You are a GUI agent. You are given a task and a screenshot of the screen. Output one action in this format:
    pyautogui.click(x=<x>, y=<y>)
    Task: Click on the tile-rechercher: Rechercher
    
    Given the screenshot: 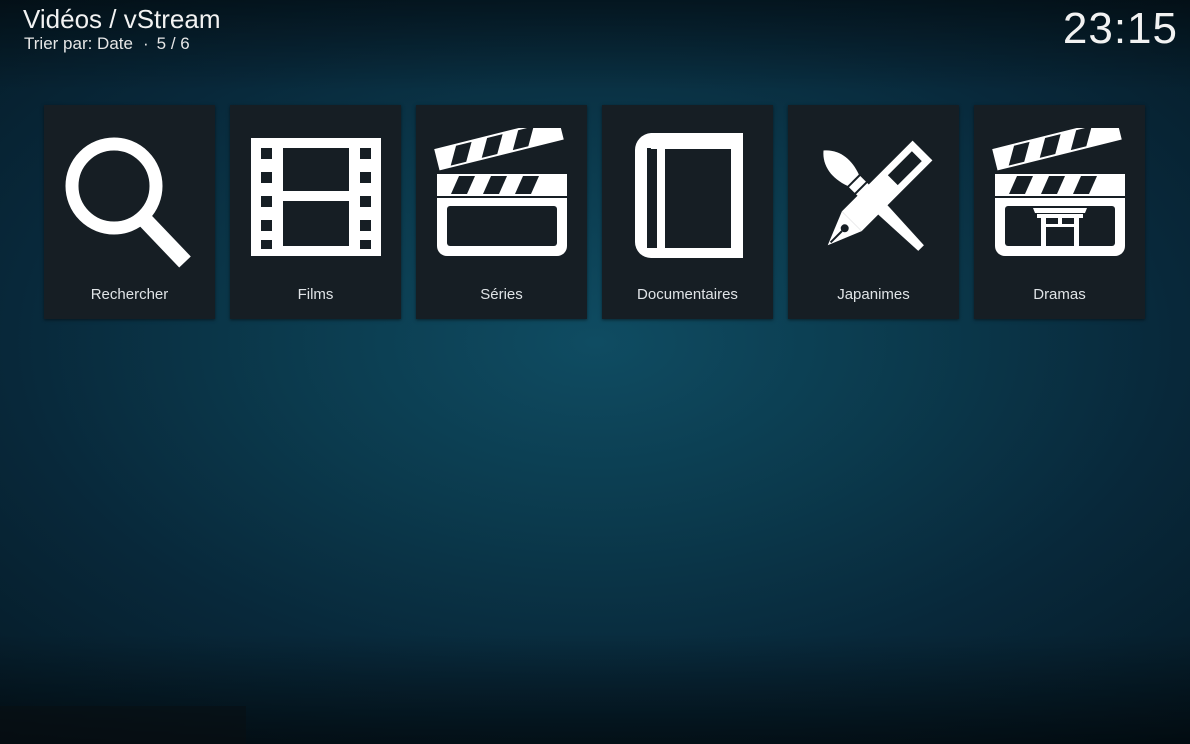 What is the action you would take?
    pyautogui.click(x=129, y=212)
    